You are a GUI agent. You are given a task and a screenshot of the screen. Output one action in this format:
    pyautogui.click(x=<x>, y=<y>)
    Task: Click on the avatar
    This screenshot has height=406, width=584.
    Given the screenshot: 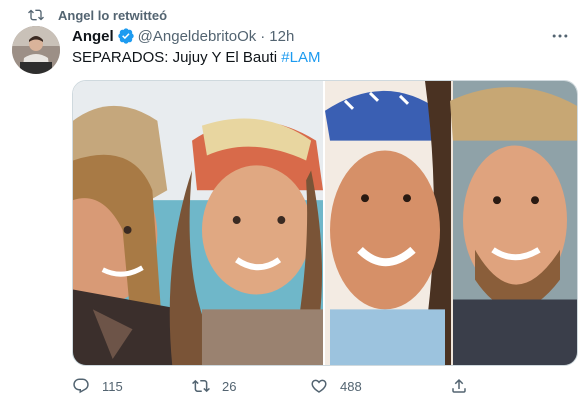 What is the action you would take?
    pyautogui.click(x=36, y=50)
    